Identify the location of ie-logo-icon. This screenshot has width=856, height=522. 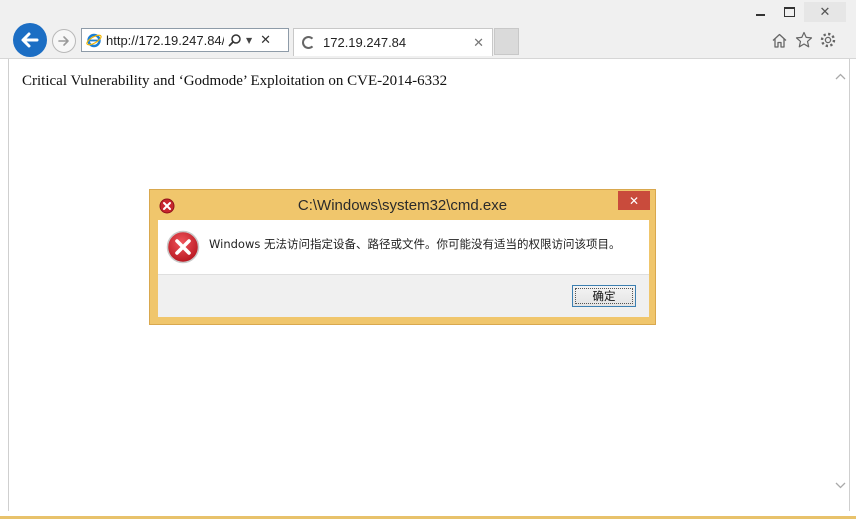
(94, 40).